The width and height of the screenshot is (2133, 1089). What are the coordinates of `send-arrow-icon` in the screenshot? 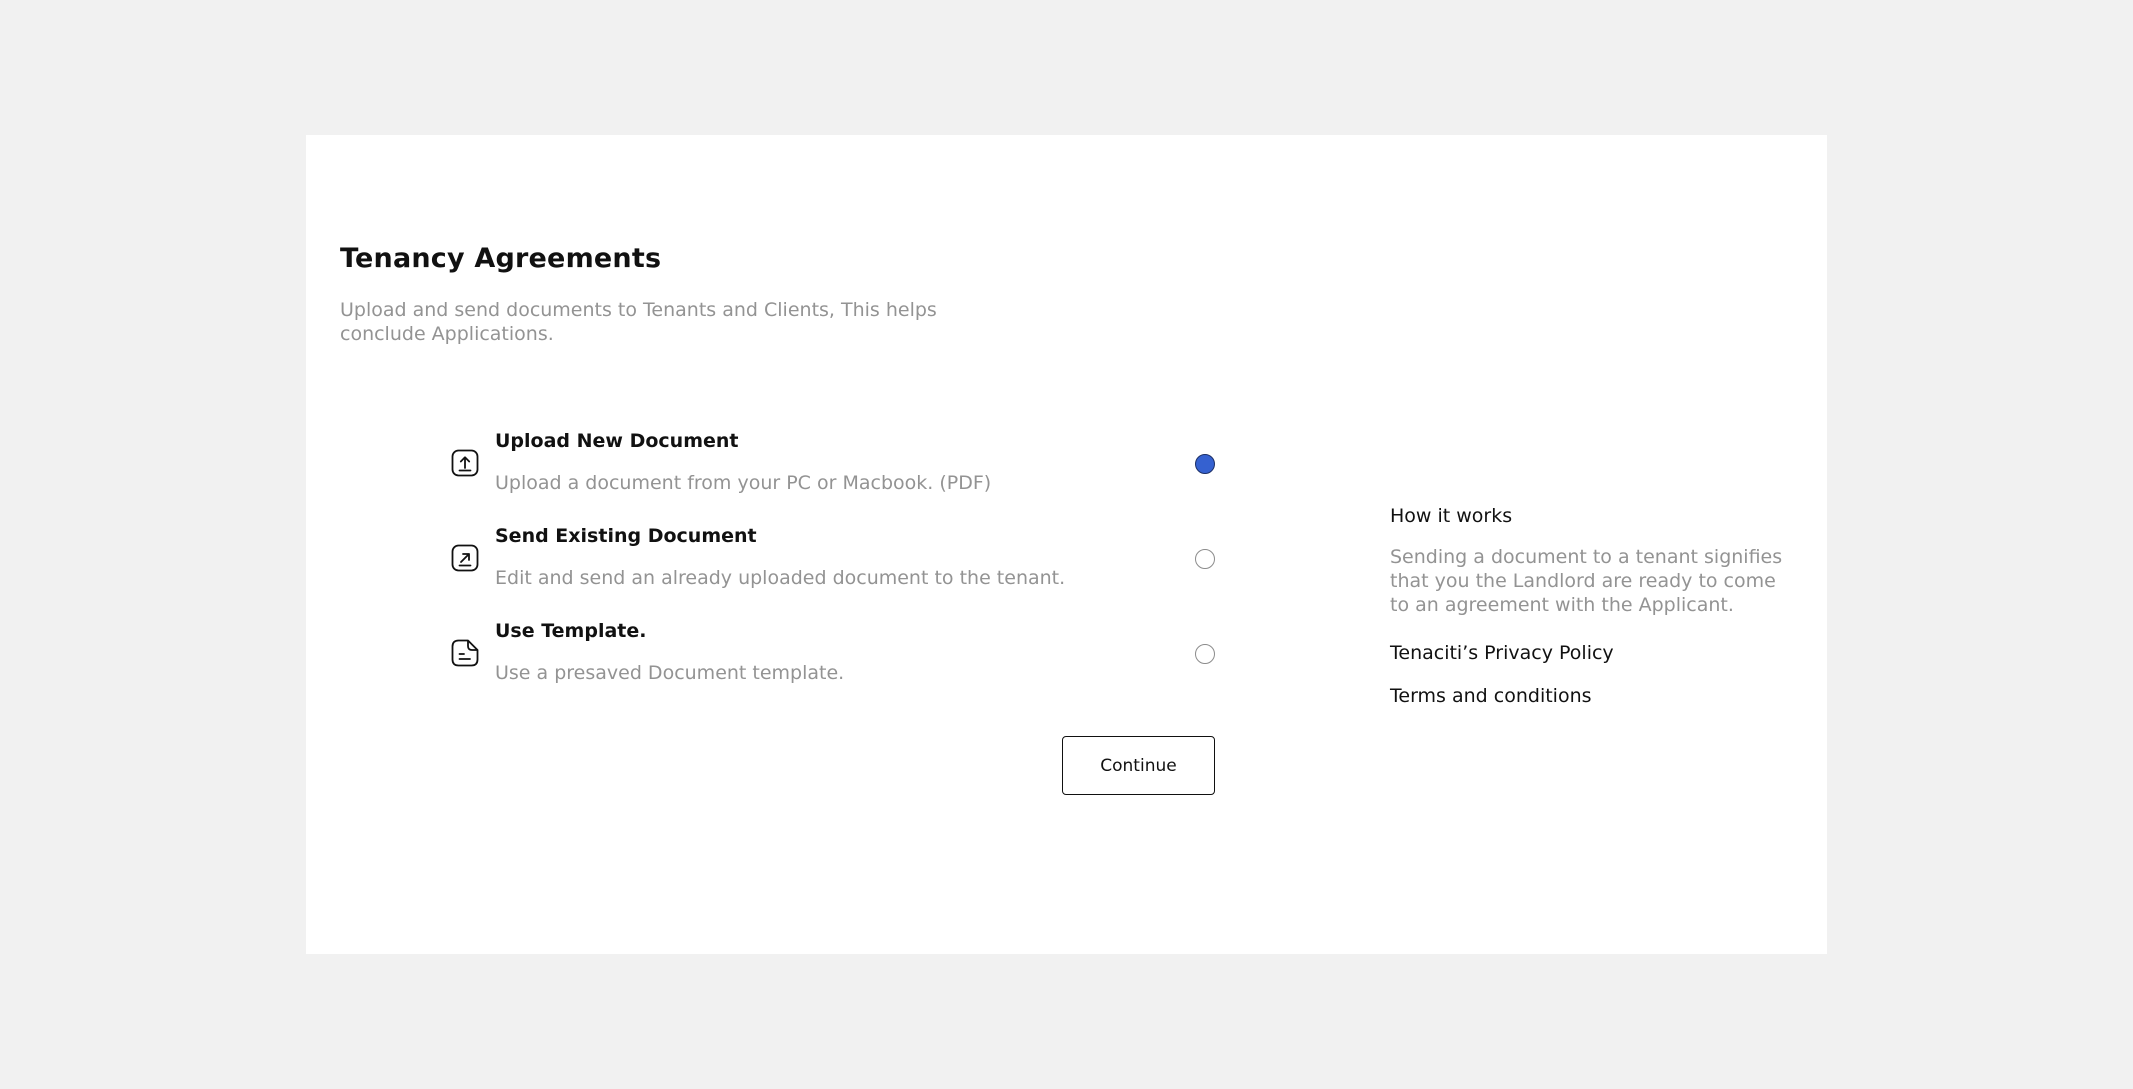 It's located at (465, 558).